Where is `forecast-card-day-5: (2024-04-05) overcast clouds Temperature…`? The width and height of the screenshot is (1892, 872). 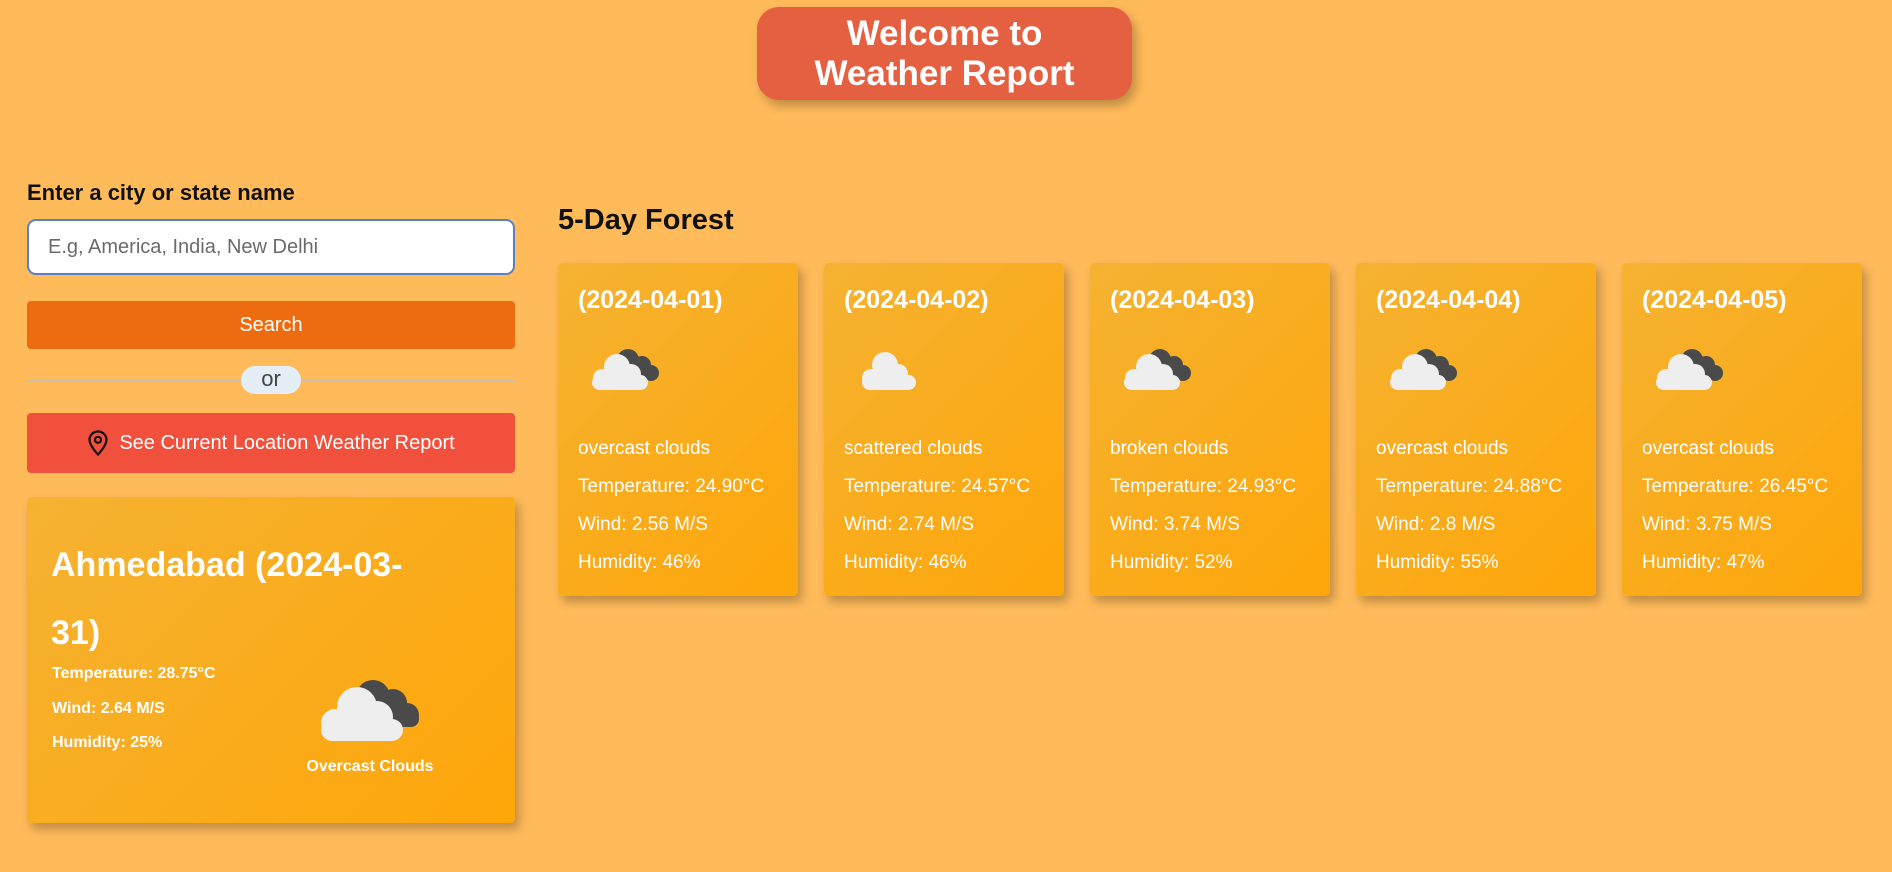
forecast-card-day-5: (2024-04-05) overcast clouds Temperature… is located at coordinates (1742, 429).